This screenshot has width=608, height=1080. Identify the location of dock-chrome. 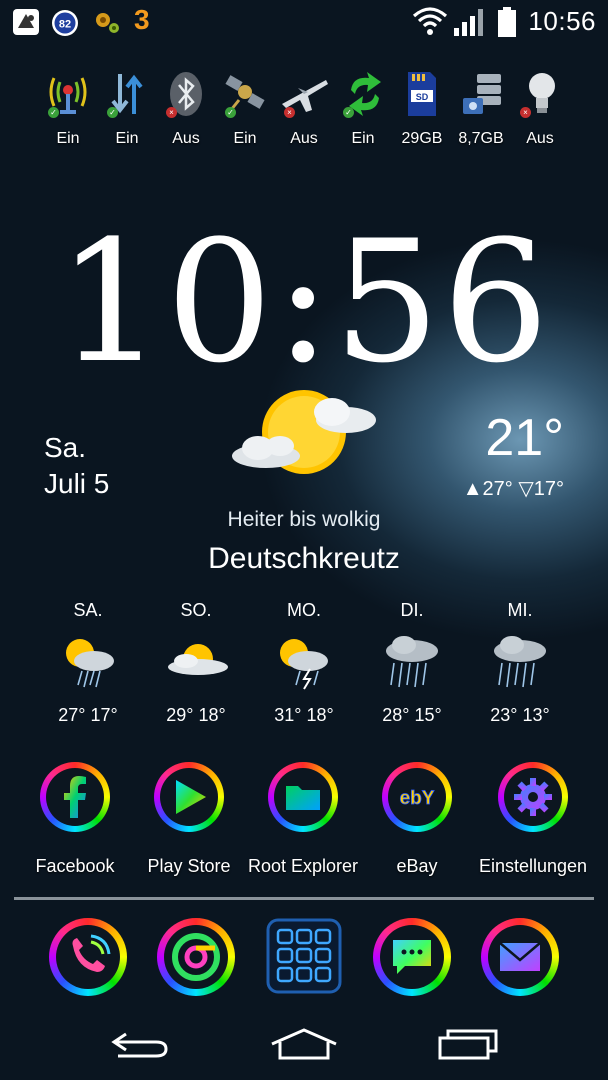
(196, 958).